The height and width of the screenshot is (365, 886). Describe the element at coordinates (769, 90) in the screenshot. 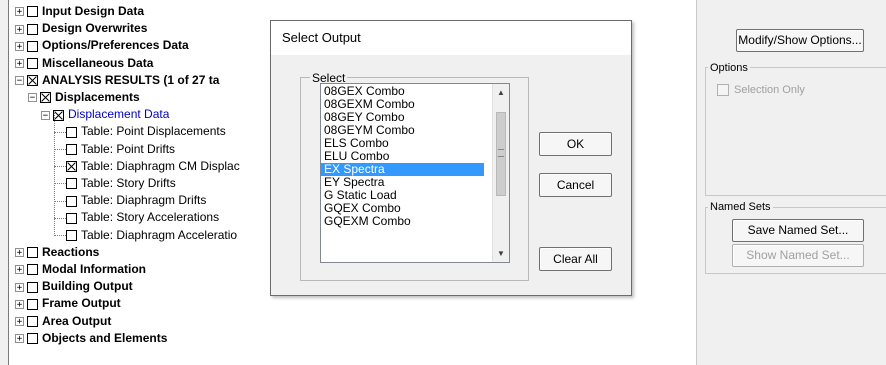

I see `selection-only-label: Selection Only` at that location.